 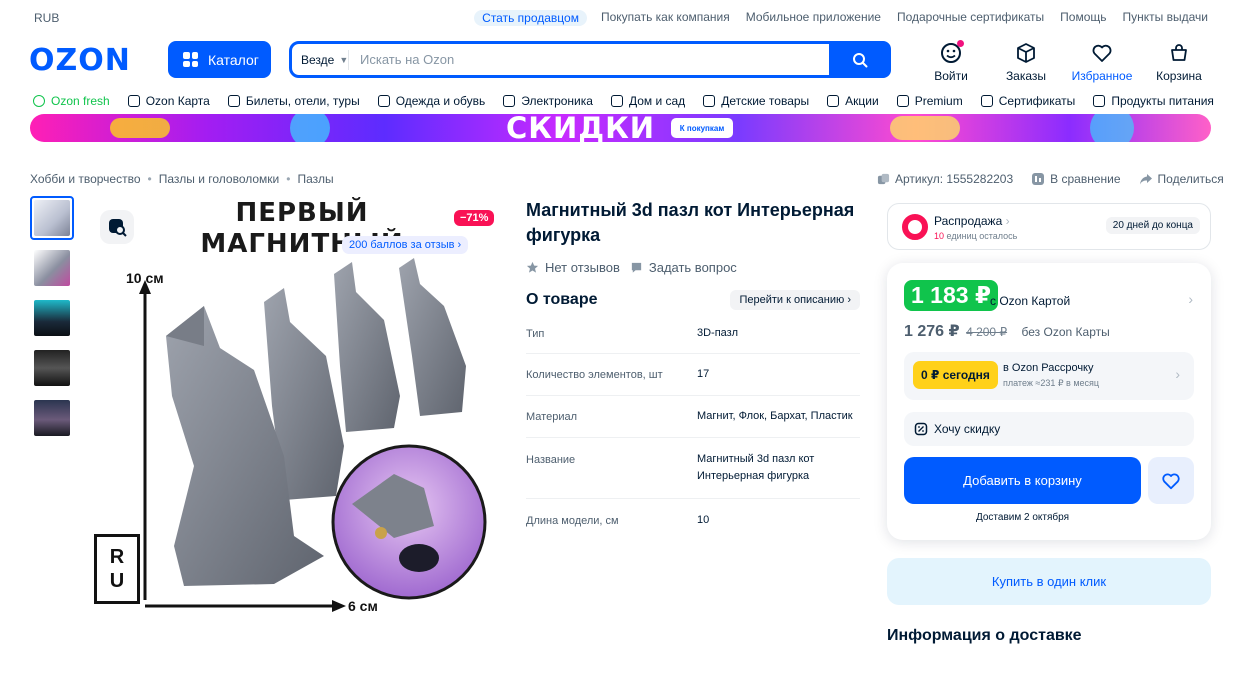 I want to click on card-price-label: с Ozon Картой, so click(x=1030, y=301).